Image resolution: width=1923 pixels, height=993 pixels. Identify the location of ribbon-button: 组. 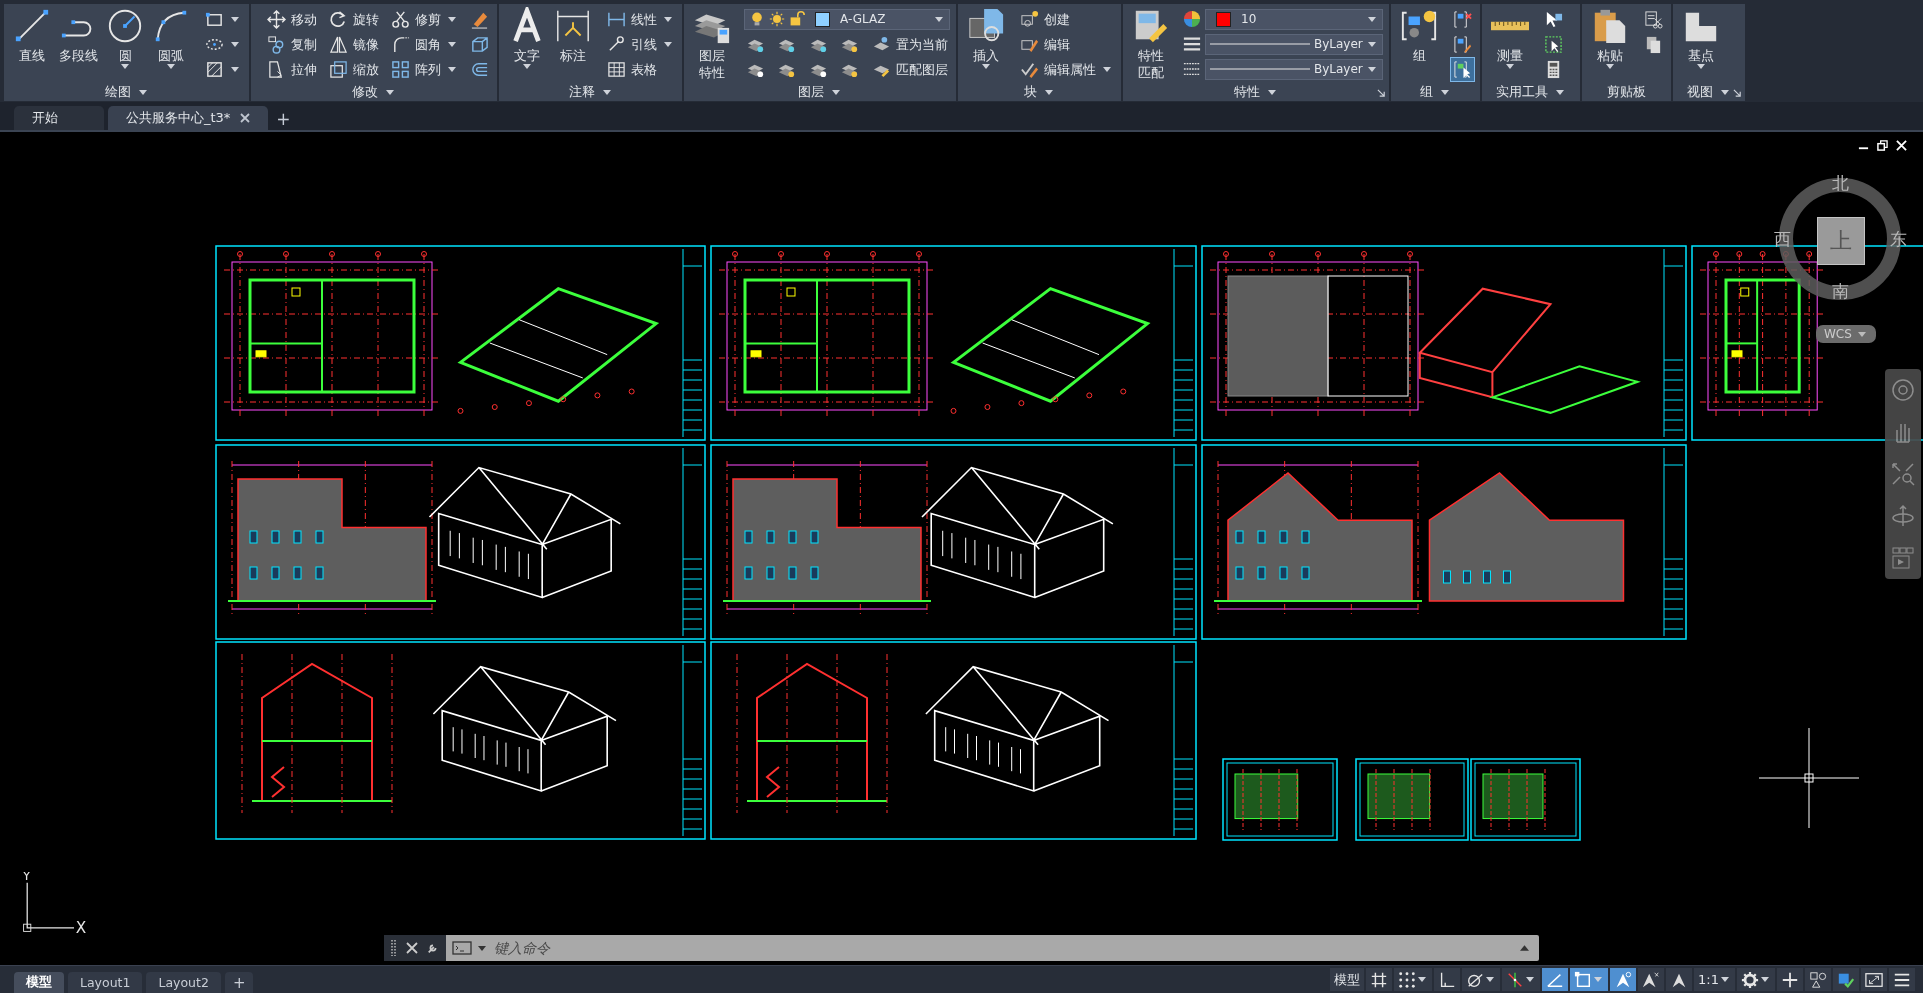
(1419, 35).